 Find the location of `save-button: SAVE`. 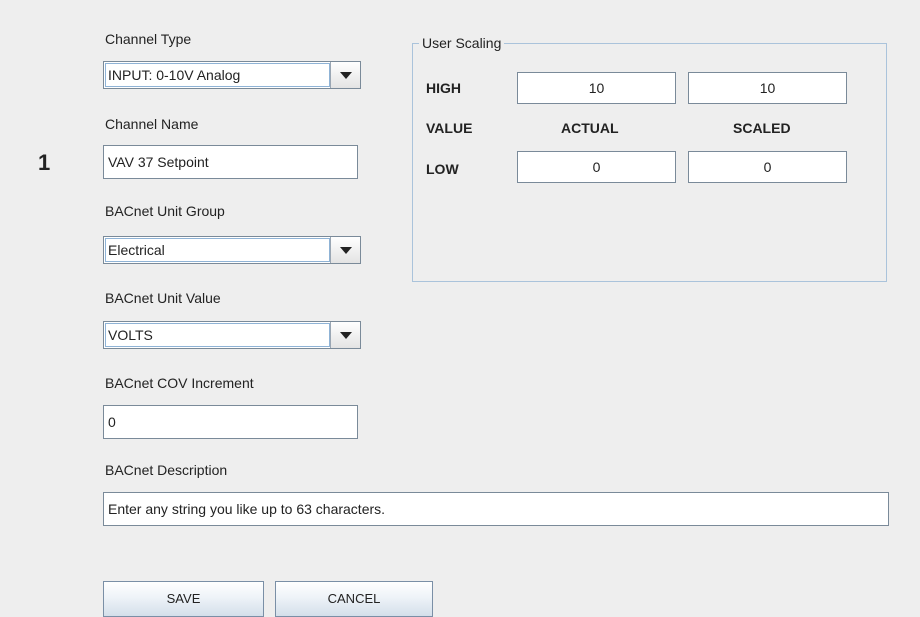

save-button: SAVE is located at coordinates (183, 599).